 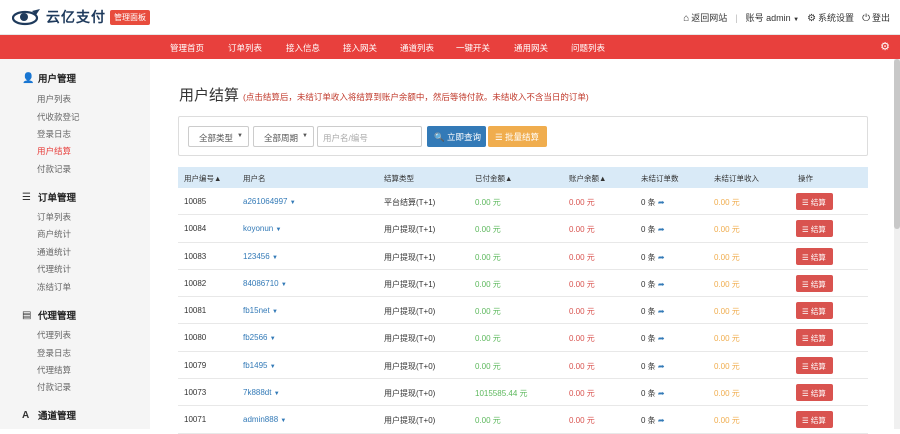 I want to click on sidebar-item-order-list: 订单列表, so click(x=54, y=217).